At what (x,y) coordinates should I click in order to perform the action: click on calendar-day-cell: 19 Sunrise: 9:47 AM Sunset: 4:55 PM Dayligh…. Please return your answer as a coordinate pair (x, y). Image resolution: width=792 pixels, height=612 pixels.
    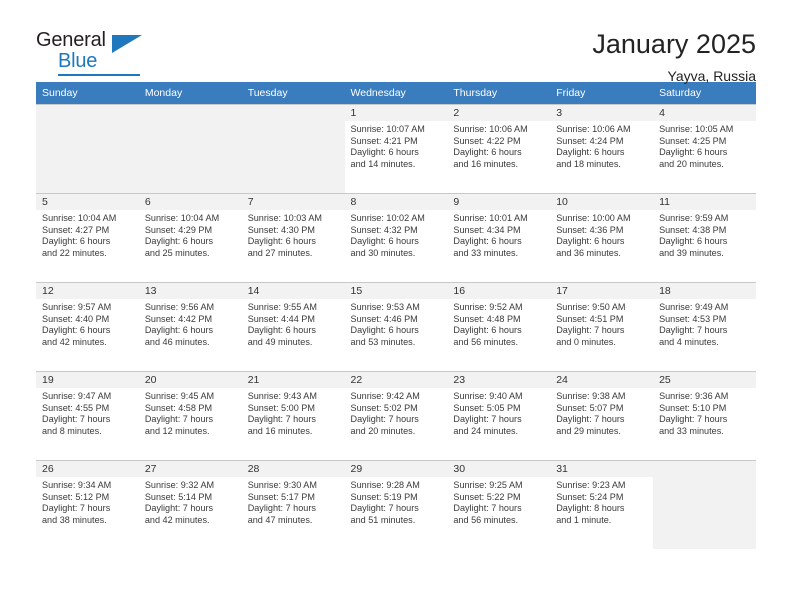
    Looking at the image, I should click on (87, 415).